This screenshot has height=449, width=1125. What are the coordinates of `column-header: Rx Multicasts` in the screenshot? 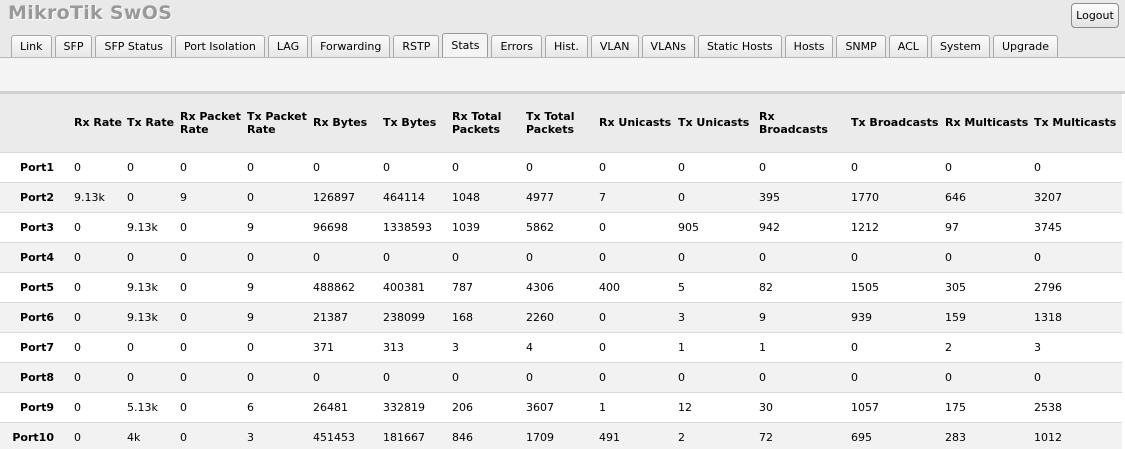 It's located at (989, 123).